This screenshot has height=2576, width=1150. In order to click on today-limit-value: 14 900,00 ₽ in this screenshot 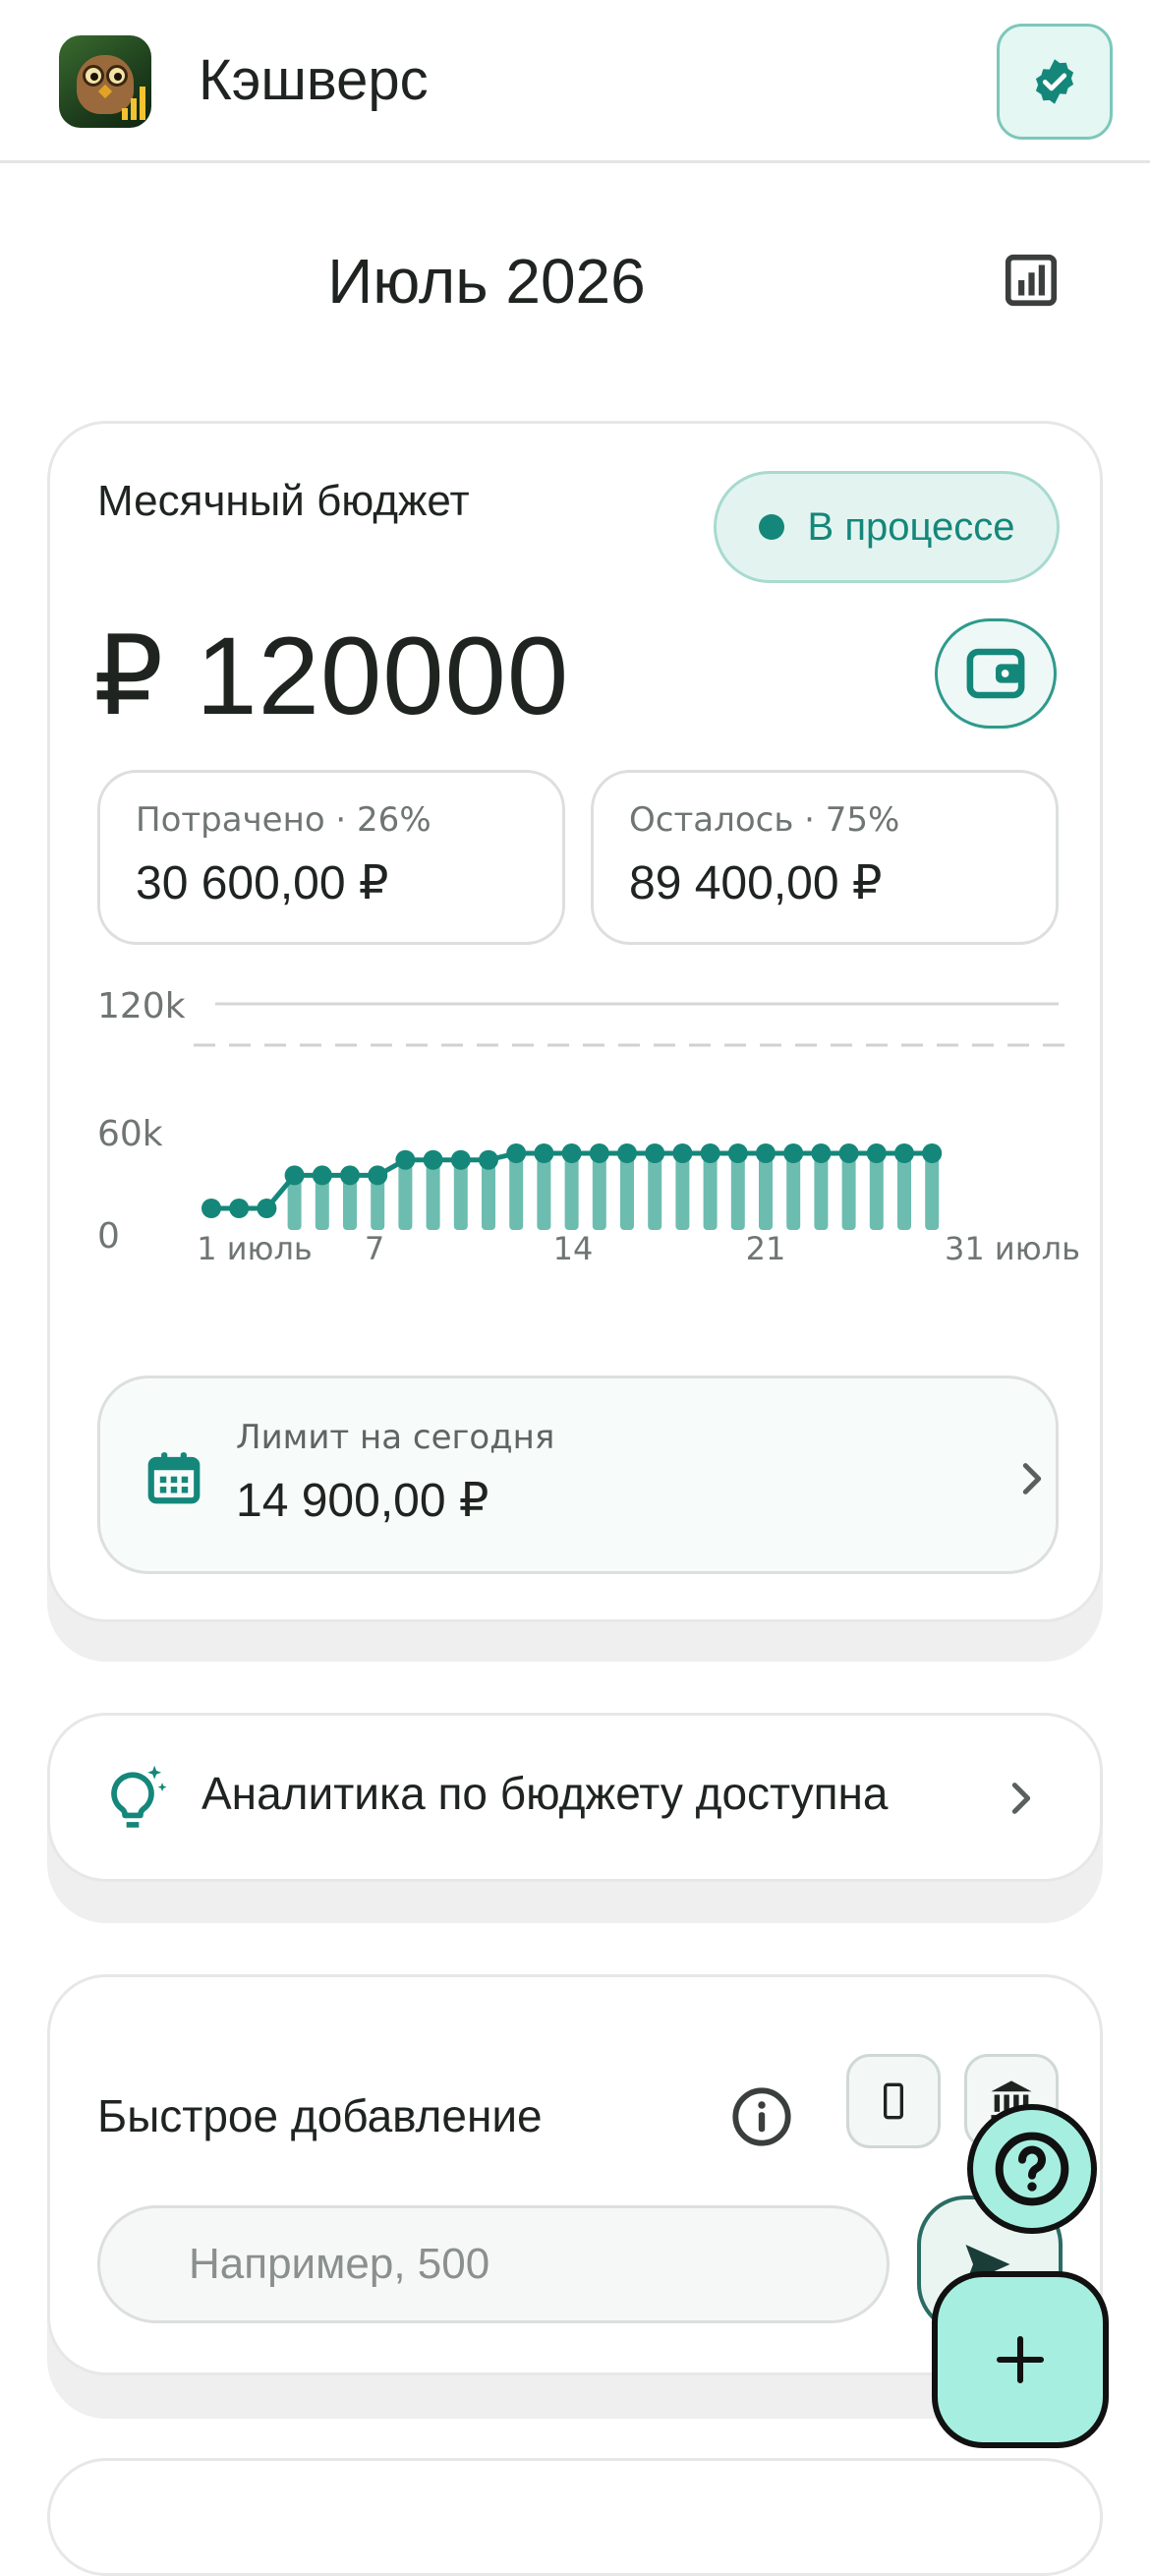, I will do `click(362, 1501)`.